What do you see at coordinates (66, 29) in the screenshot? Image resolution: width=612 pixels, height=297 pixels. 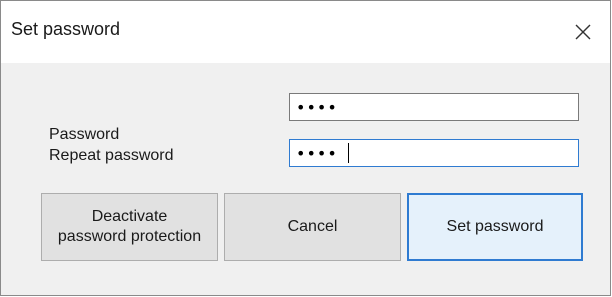 I see `dialog-title: Set password` at bounding box center [66, 29].